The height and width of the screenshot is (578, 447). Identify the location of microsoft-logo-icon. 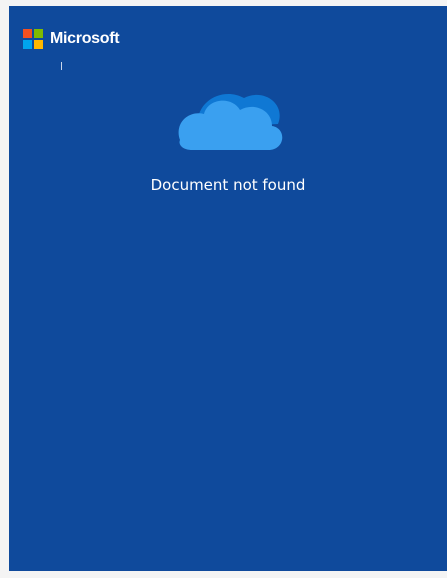
(33, 39).